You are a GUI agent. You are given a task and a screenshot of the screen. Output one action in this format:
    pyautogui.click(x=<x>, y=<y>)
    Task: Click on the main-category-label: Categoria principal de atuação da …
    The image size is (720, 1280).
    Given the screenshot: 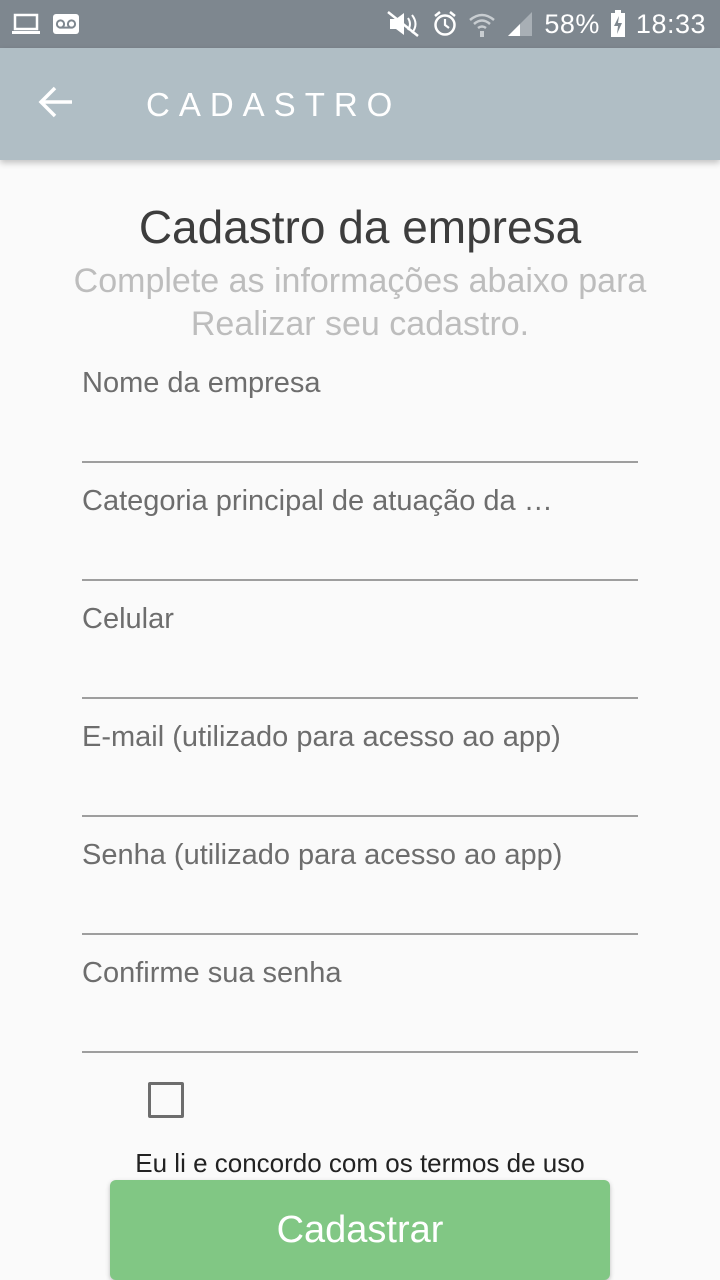 What is the action you would take?
    pyautogui.click(x=317, y=501)
    